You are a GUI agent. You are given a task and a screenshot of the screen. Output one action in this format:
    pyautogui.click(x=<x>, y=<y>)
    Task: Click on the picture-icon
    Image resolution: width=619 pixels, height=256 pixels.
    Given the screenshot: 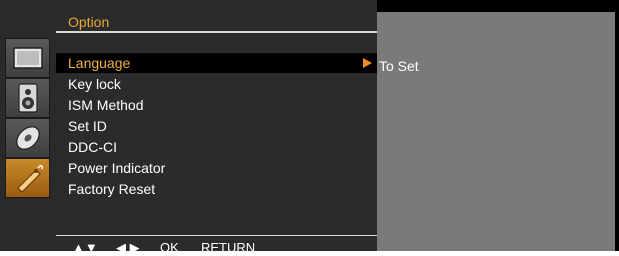 What is the action you would take?
    pyautogui.click(x=27, y=58)
    